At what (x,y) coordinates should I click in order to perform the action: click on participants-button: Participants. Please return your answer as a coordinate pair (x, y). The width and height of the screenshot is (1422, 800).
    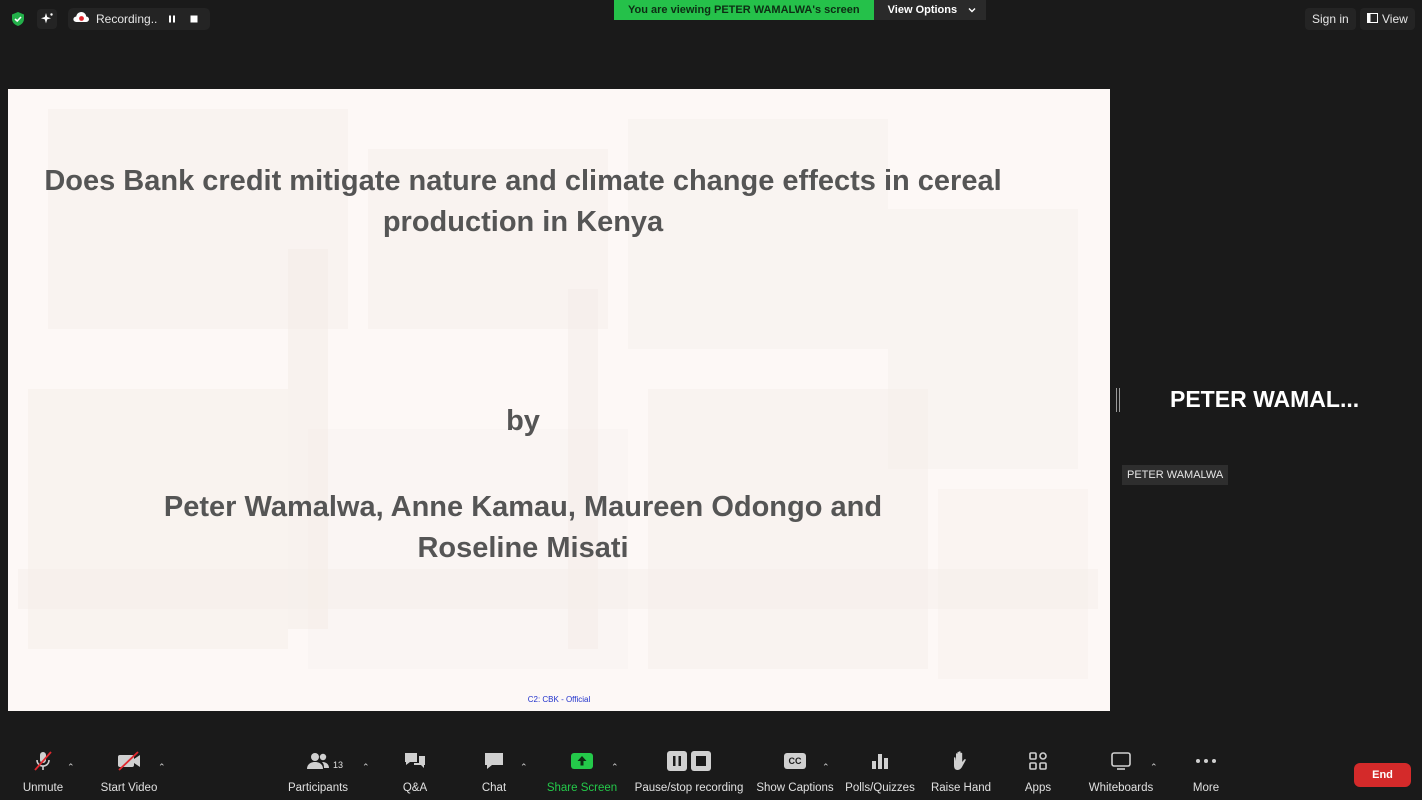
    Looking at the image, I should click on (318, 773).